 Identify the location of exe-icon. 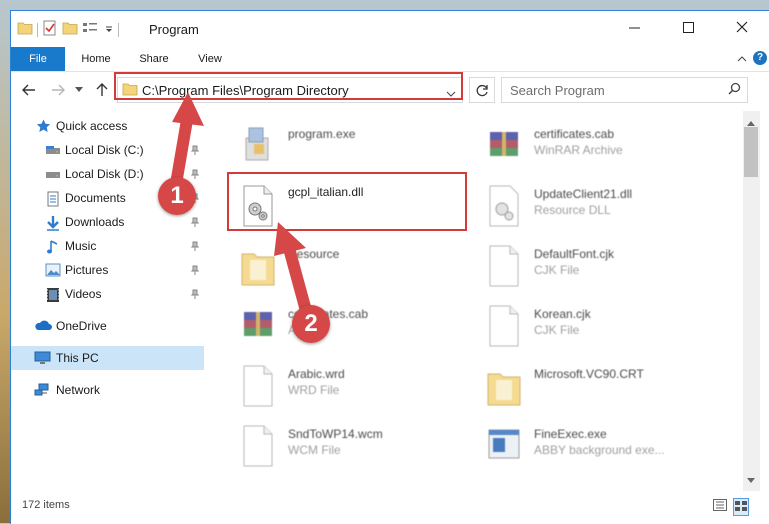
(258, 146).